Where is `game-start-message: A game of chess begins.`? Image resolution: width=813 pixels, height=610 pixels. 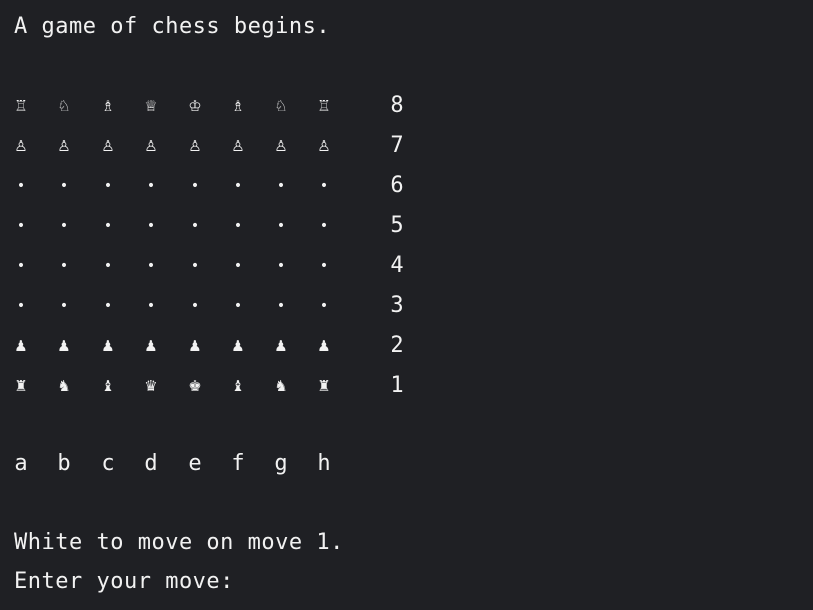 game-start-message: A game of chess begins. is located at coordinates (172, 26).